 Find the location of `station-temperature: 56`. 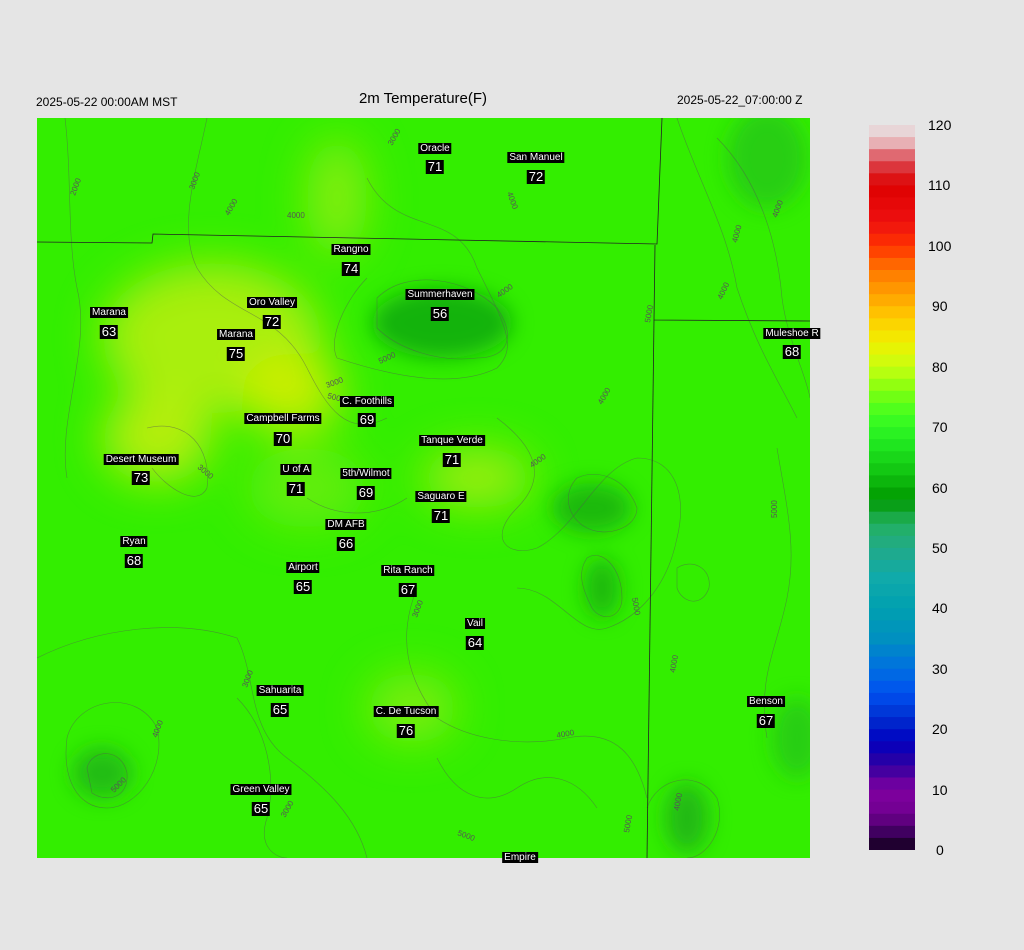

station-temperature: 56 is located at coordinates (440, 313).